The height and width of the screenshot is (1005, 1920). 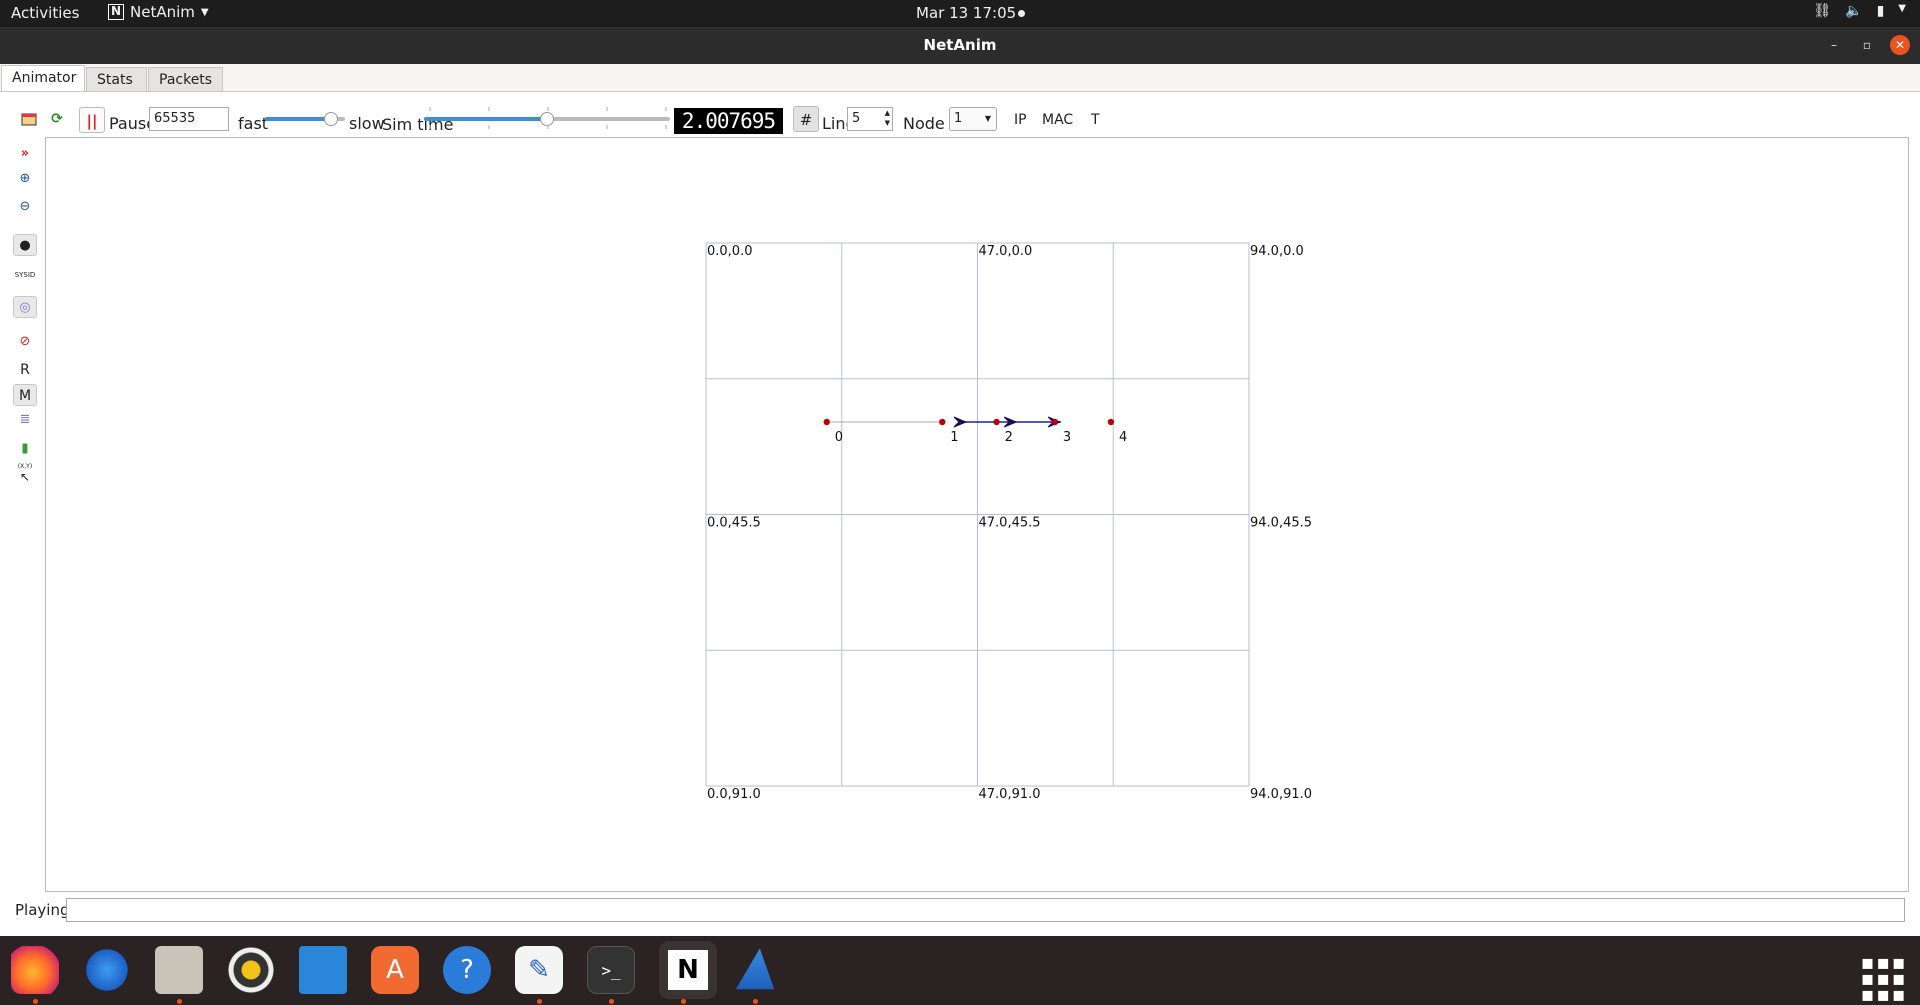 What do you see at coordinates (1020, 120) in the screenshot?
I see `ip-toggle-button: IP` at bounding box center [1020, 120].